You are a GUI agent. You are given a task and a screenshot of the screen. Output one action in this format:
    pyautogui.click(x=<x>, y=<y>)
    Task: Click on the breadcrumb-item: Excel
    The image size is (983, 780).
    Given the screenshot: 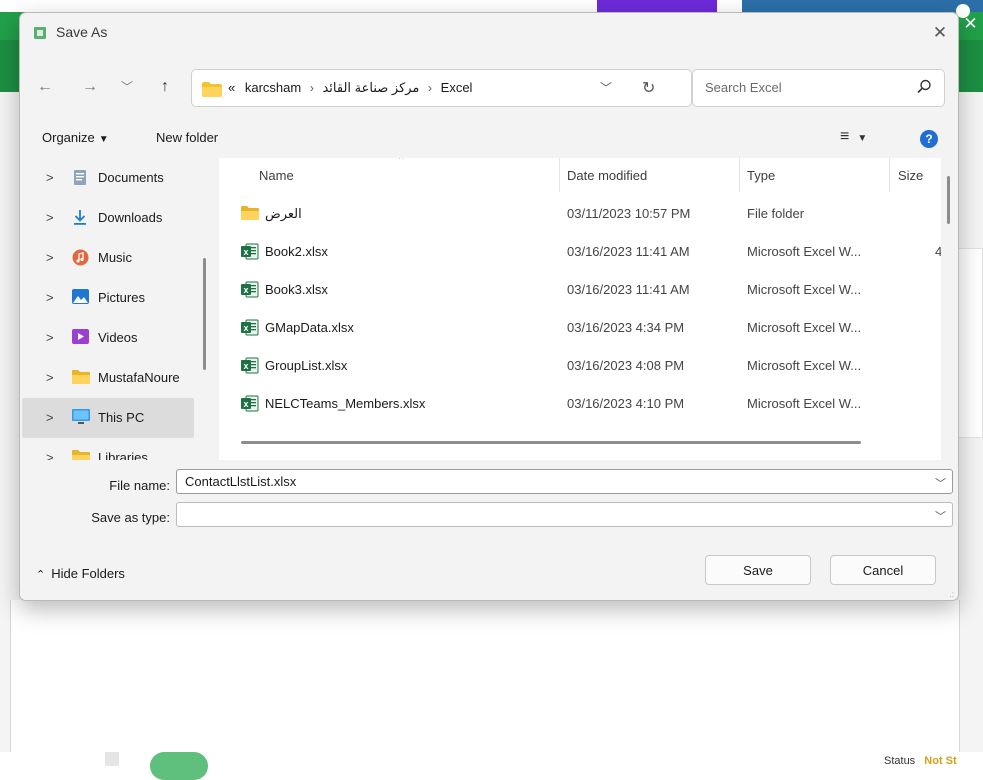 What is the action you would take?
    pyautogui.click(x=457, y=87)
    